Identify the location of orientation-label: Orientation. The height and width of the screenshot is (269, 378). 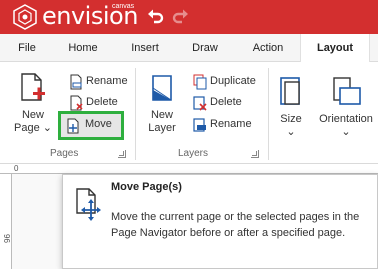
(346, 119).